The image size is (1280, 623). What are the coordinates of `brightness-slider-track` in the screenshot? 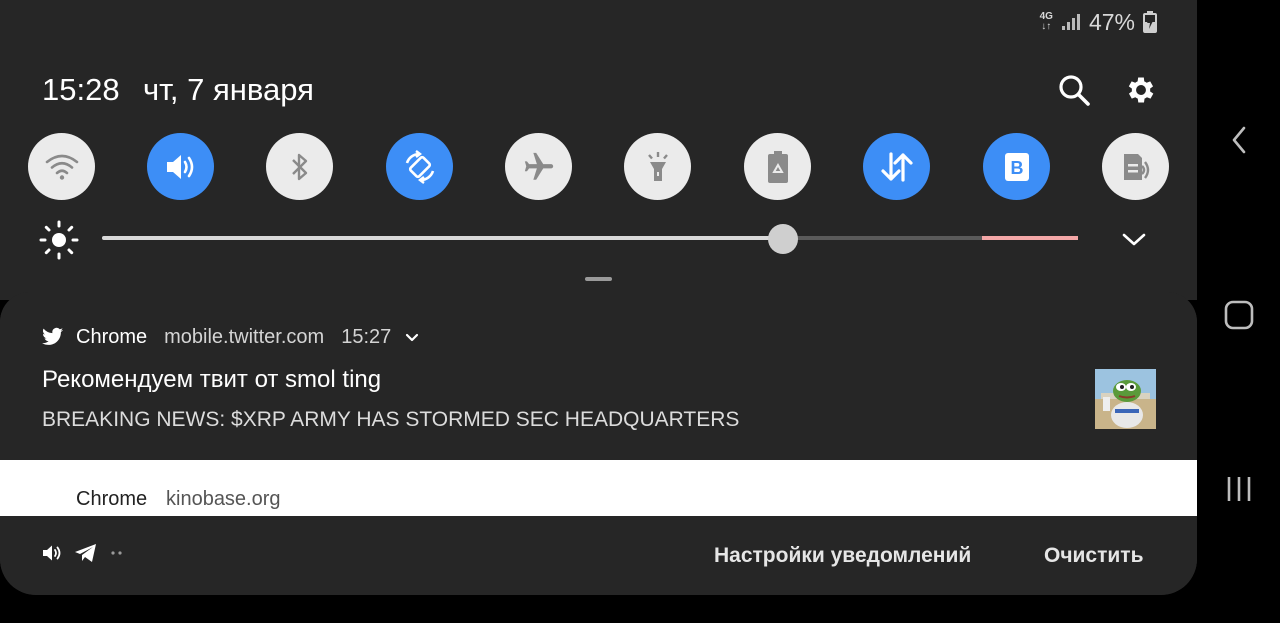 It's located at (590, 238).